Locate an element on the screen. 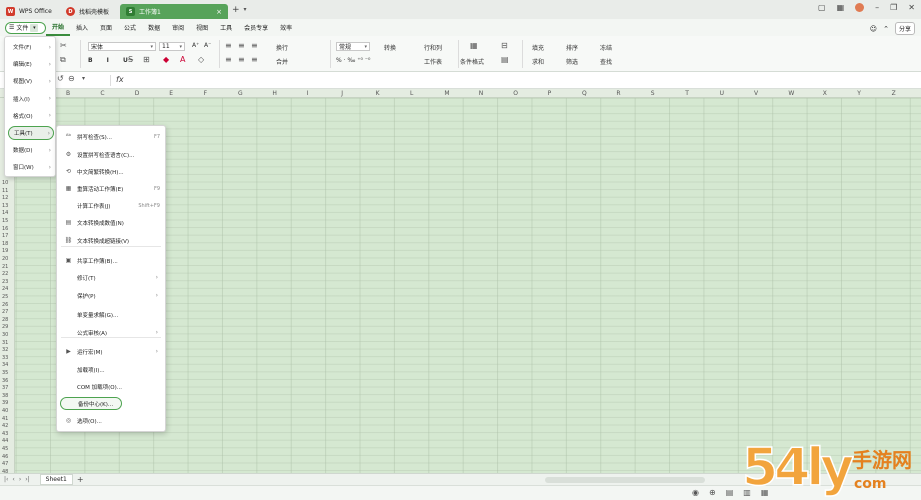 The image size is (921, 500). close-tab-icon: × is located at coordinates (219, 12).